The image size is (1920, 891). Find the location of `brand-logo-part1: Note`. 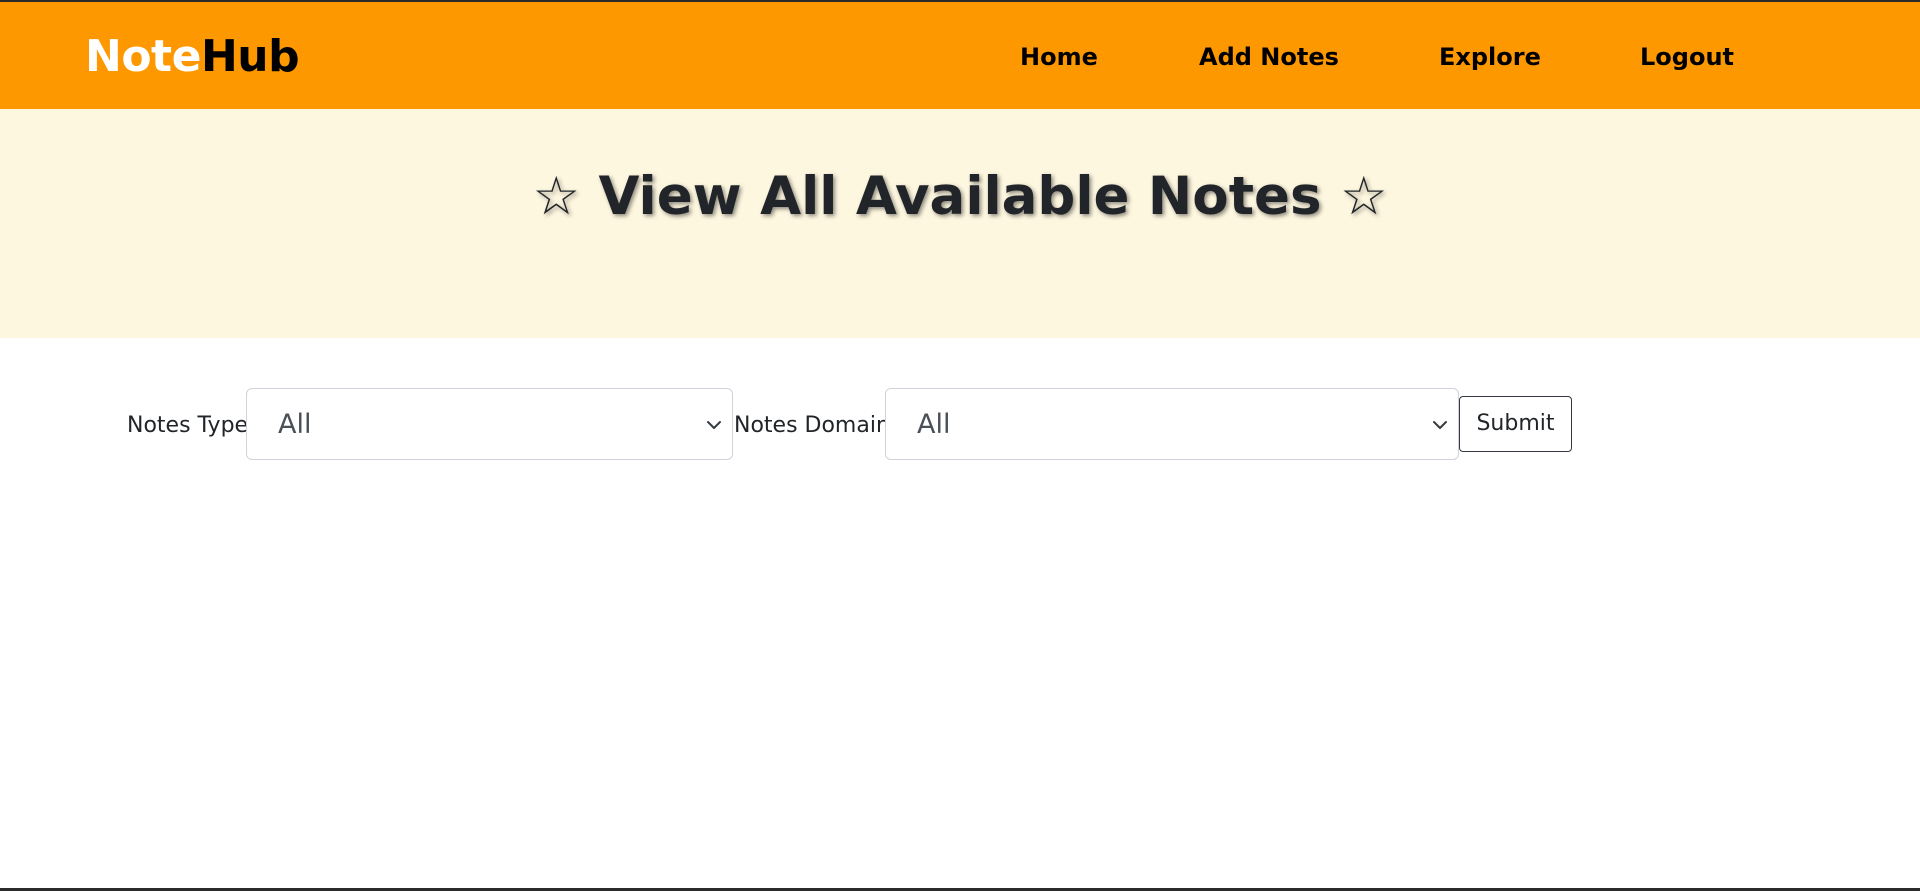

brand-logo-part1: Note is located at coordinates (143, 56).